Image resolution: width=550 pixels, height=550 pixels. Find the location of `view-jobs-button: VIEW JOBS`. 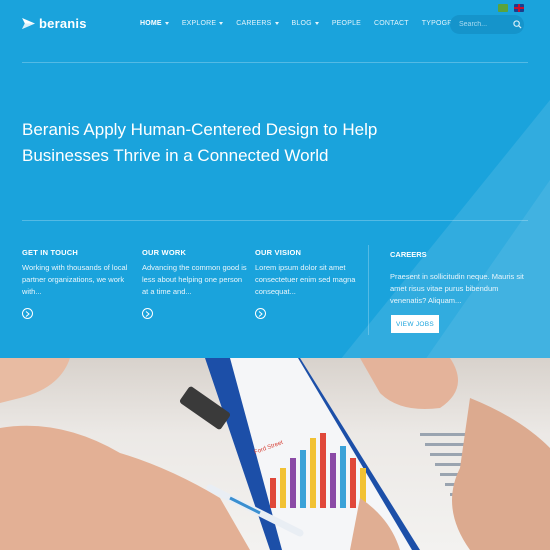

view-jobs-button: VIEW JOBS is located at coordinates (415, 324).